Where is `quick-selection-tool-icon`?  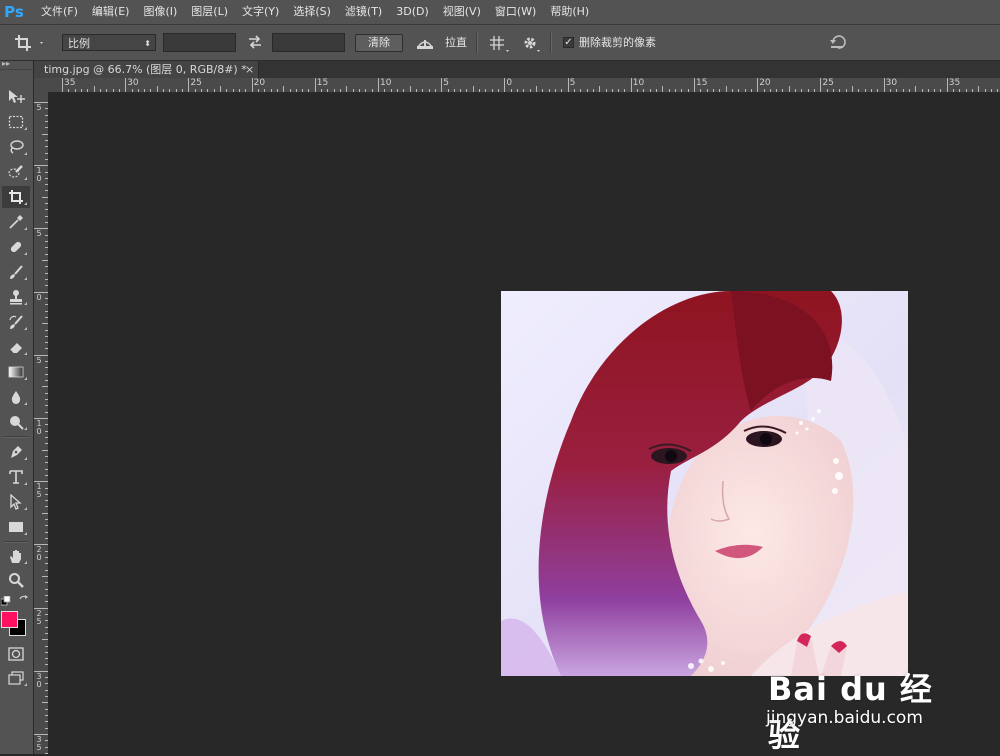 quick-selection-tool-icon is located at coordinates (16, 172).